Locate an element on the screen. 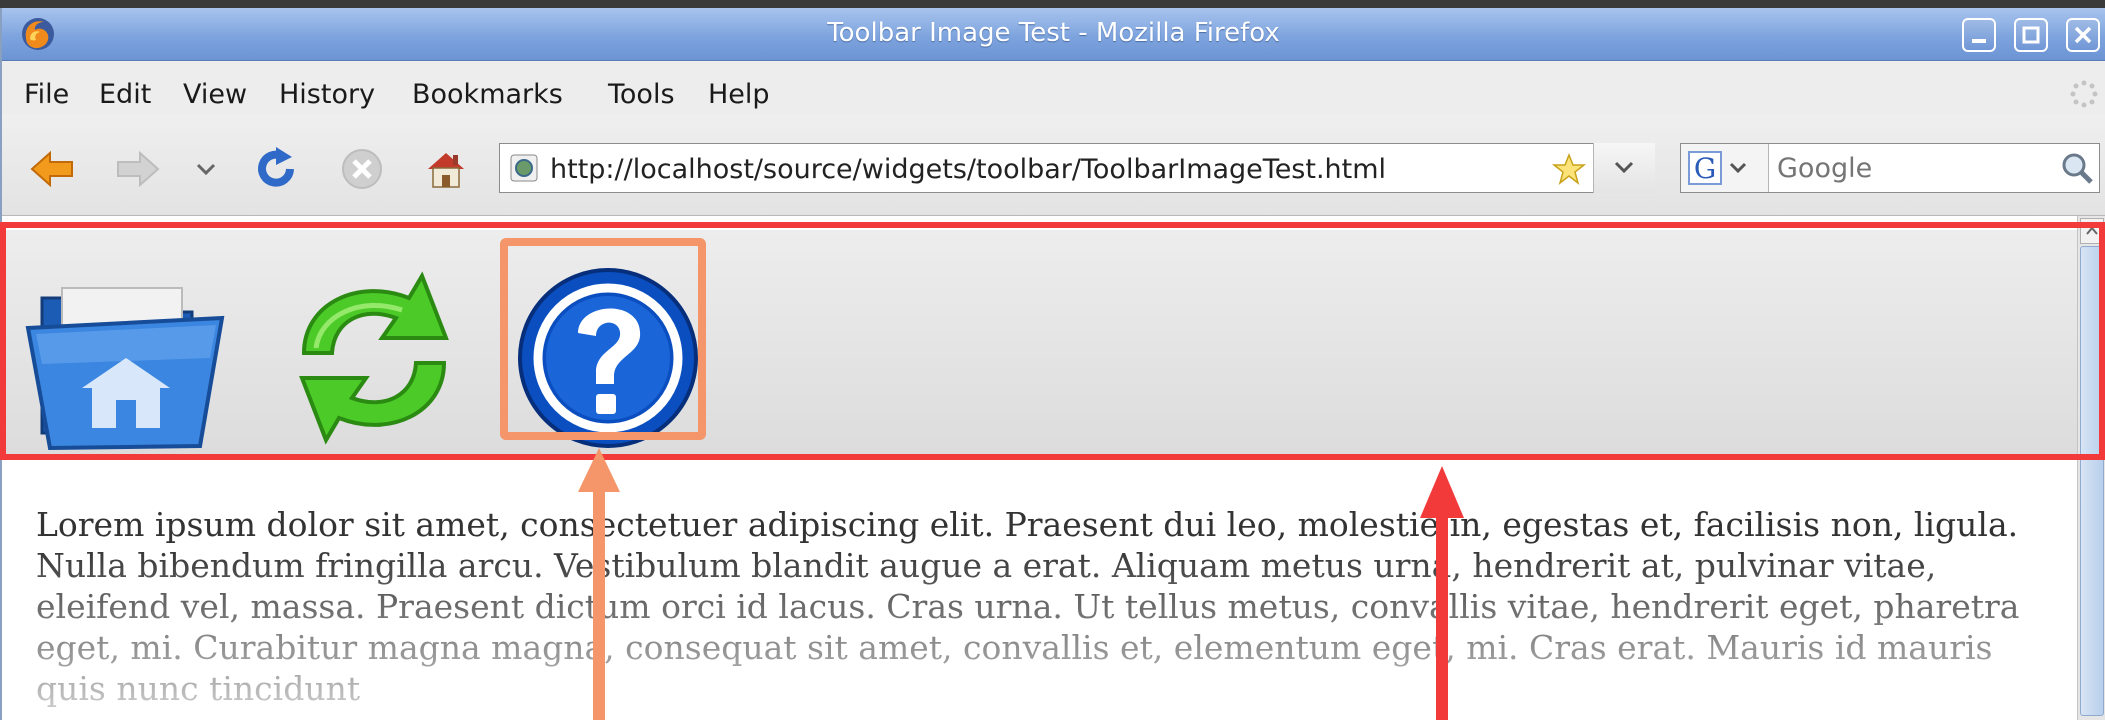 This screenshot has width=2105, height=720. toolbar-pointer-arrow is located at coordinates (1442, 593).